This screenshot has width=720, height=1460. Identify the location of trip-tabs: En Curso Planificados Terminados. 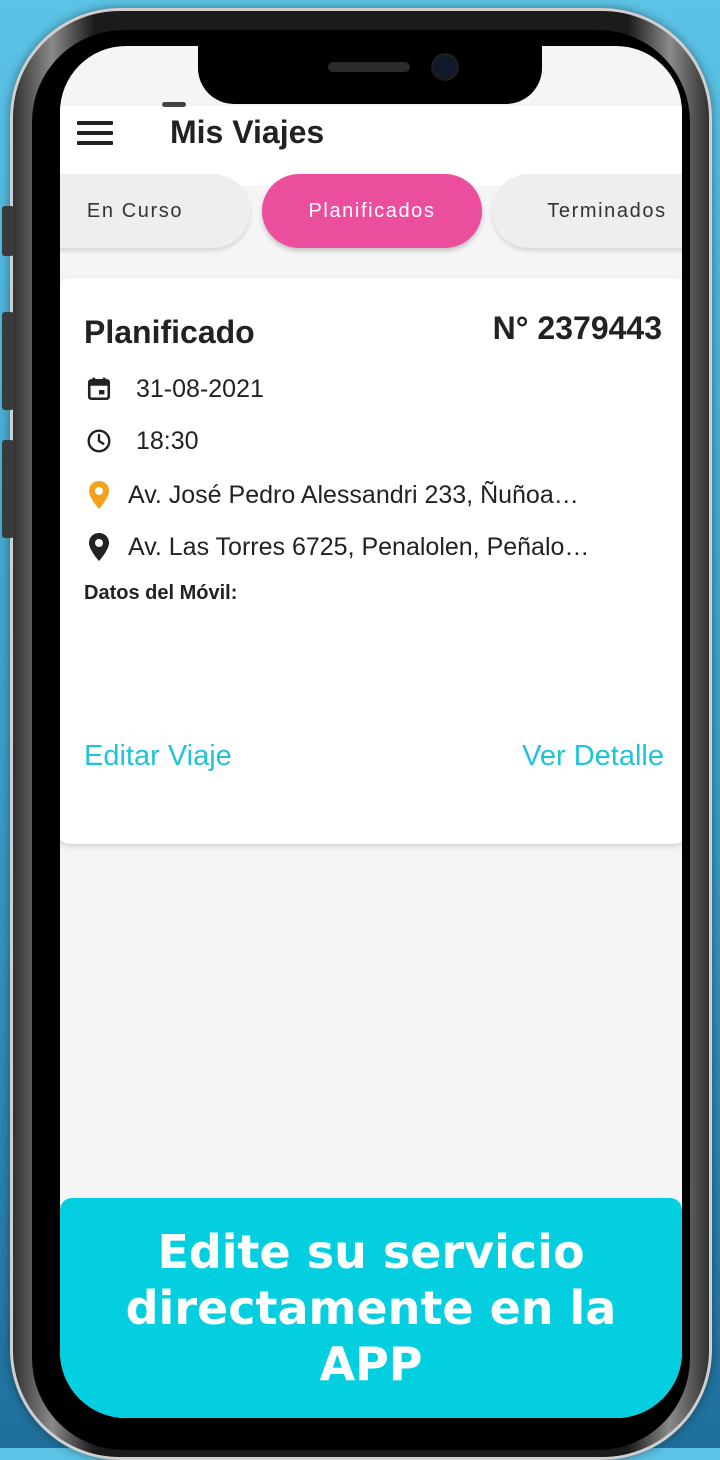
(371, 215).